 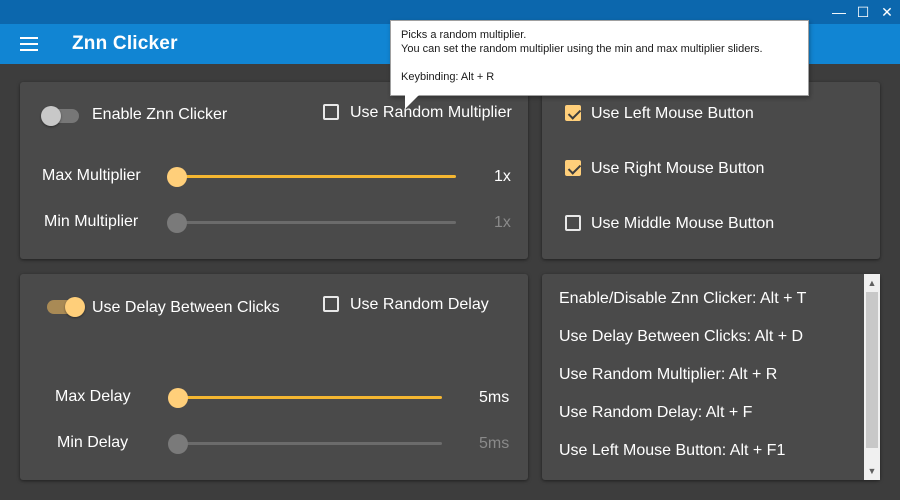 What do you see at coordinates (448, 77) in the screenshot?
I see `tooltip-keybinding: Keybinding: Alt + R` at bounding box center [448, 77].